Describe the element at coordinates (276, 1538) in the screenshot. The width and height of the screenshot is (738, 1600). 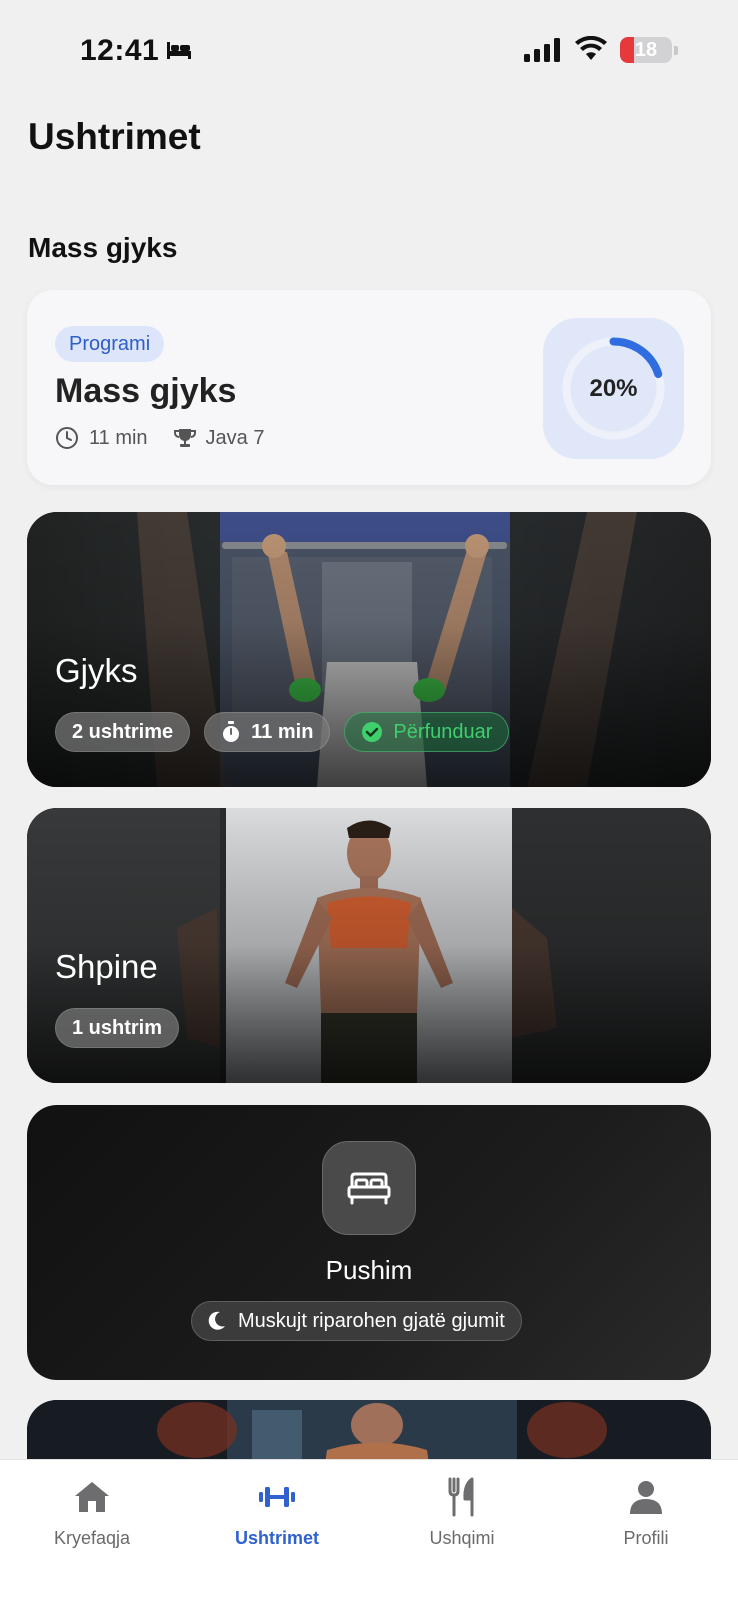
I see `tab-label: Ushtrimet` at that location.